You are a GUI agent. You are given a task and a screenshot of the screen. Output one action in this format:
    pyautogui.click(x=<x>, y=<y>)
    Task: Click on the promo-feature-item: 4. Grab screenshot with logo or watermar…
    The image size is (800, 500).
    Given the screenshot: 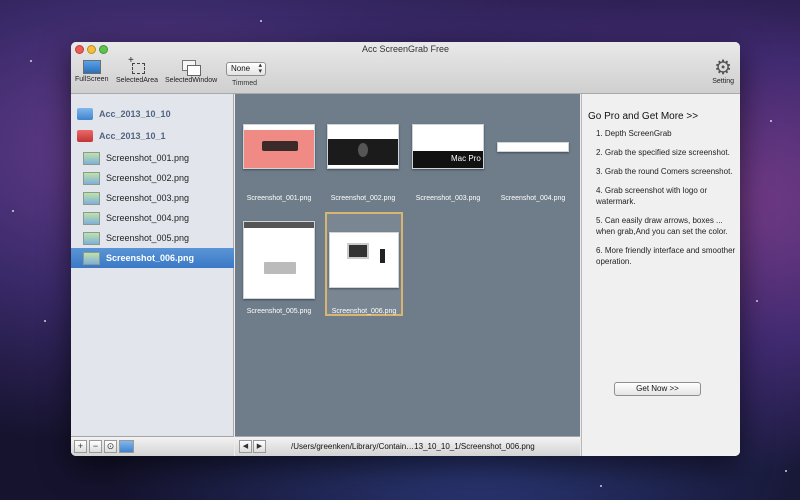 What is the action you would take?
    pyautogui.click(x=652, y=196)
    